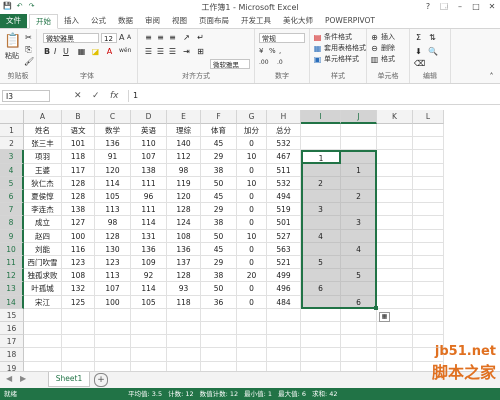 Image resolution: width=500 pixels, height=400 pixels. Describe the element at coordinates (78, 249) in the screenshot. I see `cell-b10: 116` at that location.